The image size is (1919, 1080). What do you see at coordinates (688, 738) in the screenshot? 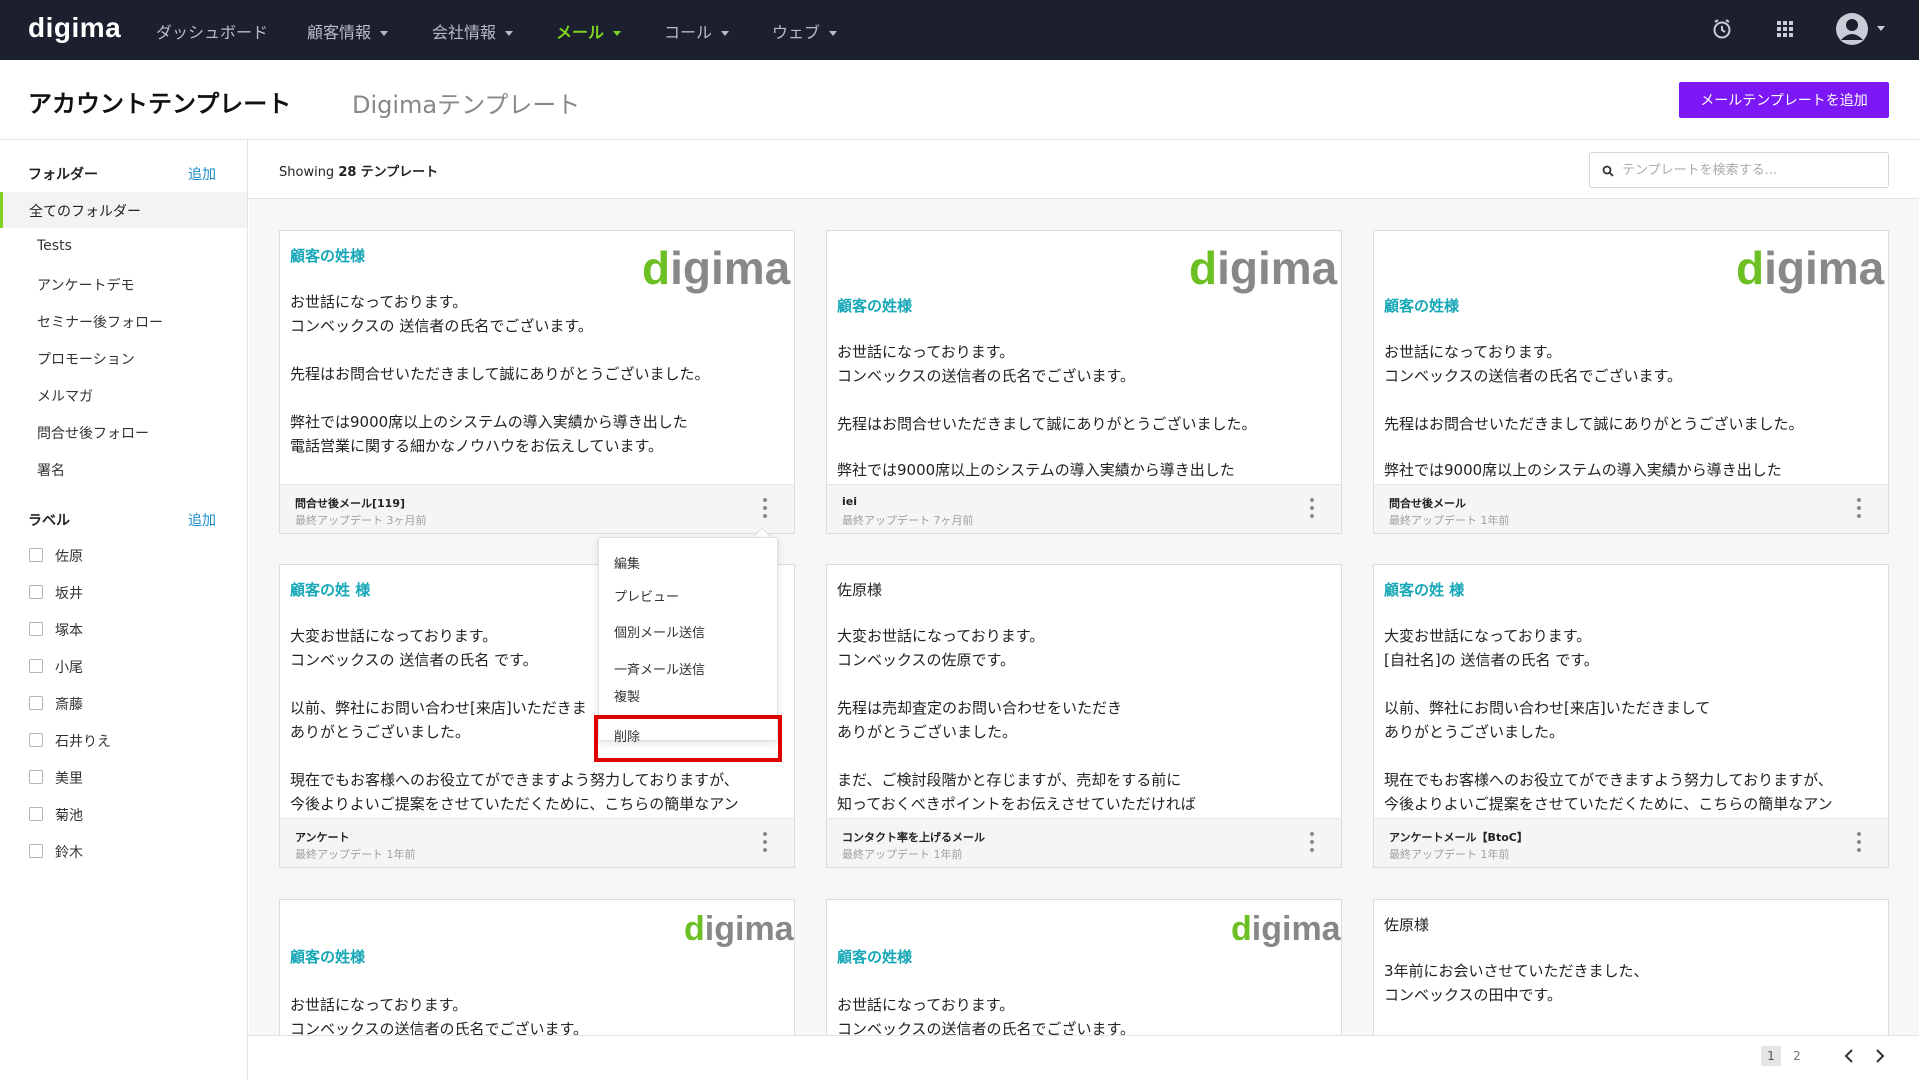
I see `delete-highlight-box` at bounding box center [688, 738].